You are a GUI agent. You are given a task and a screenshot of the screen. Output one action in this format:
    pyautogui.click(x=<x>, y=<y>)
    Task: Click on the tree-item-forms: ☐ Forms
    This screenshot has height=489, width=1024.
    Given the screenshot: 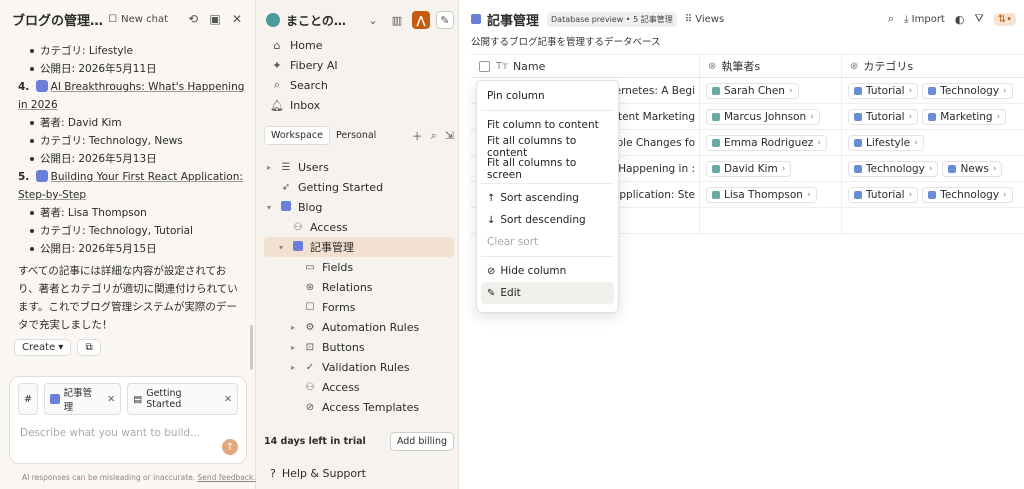 What is the action you would take?
    pyautogui.click(x=359, y=307)
    